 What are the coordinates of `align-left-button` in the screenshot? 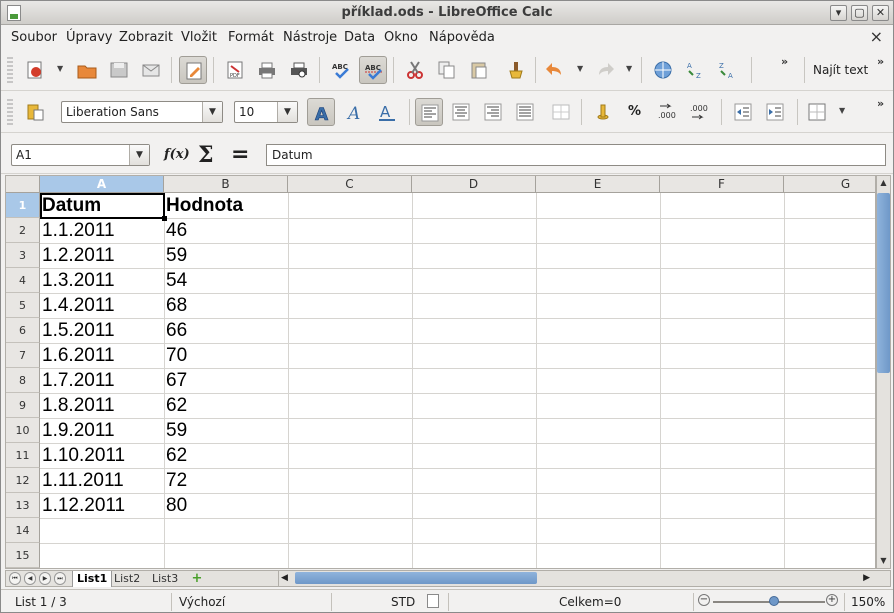 It's located at (429, 112).